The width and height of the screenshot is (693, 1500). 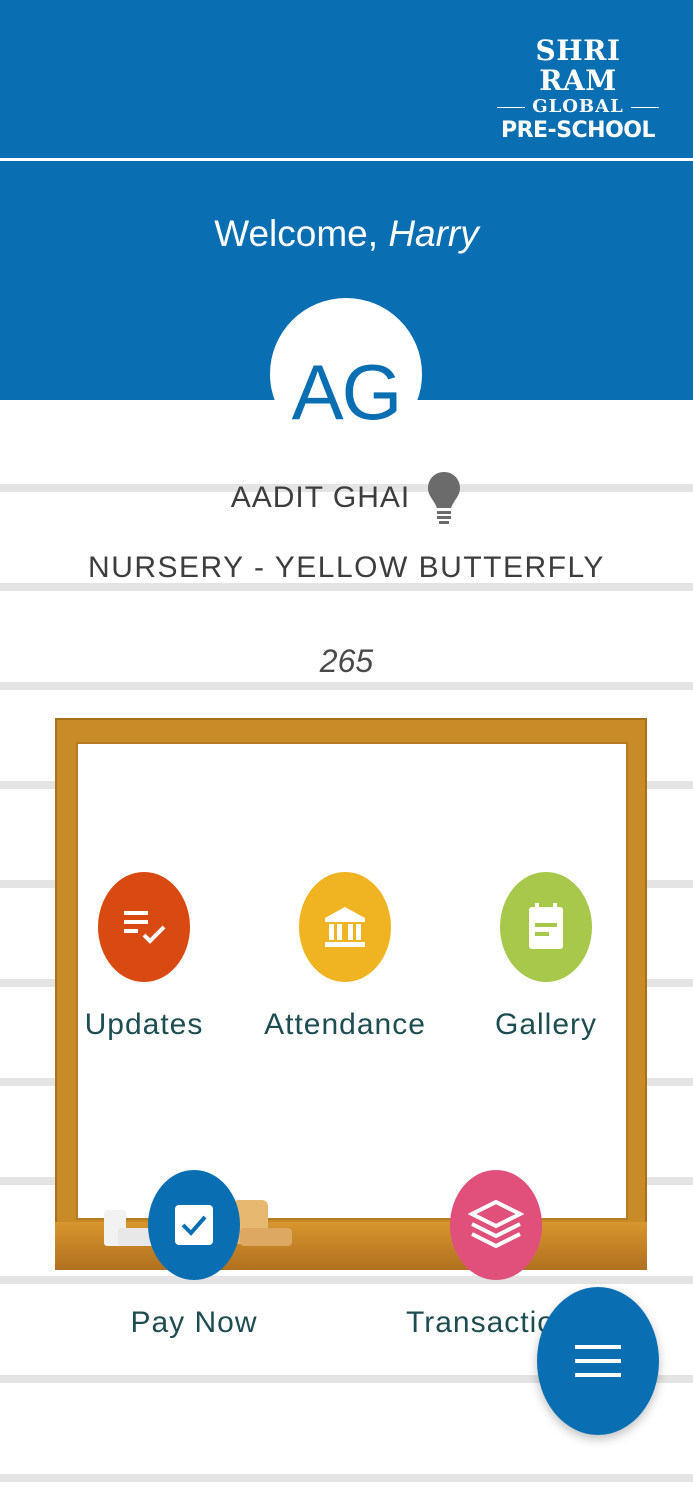 I want to click on menu-tile-gallery: Gallery, so click(x=546, y=957).